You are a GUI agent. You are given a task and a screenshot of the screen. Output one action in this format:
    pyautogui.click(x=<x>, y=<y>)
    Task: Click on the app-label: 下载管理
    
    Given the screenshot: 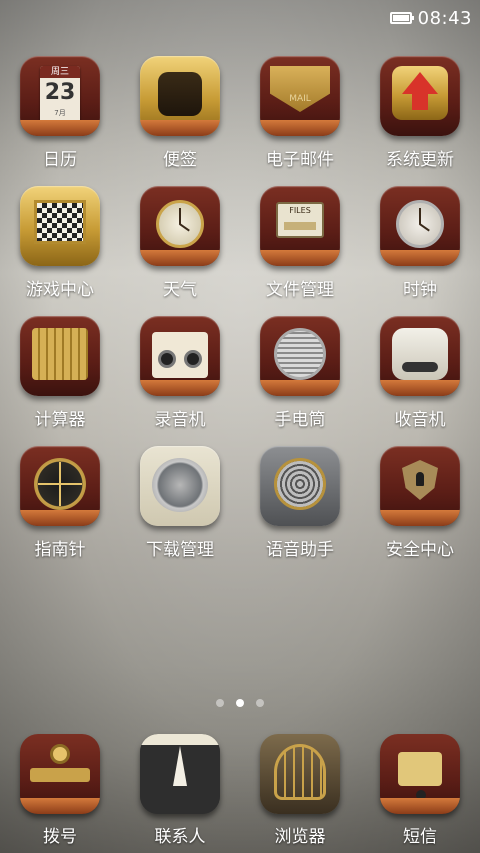 What is the action you would take?
    pyautogui.click(x=180, y=550)
    